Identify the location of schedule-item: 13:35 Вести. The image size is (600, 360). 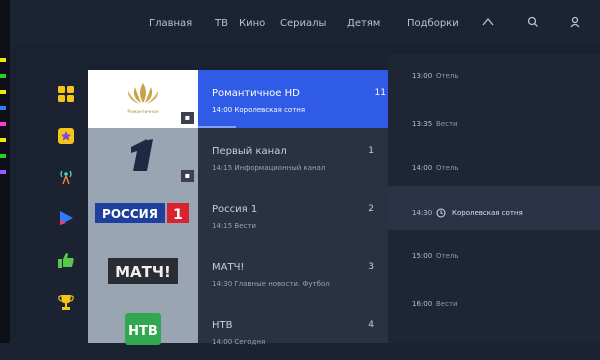
(494, 120).